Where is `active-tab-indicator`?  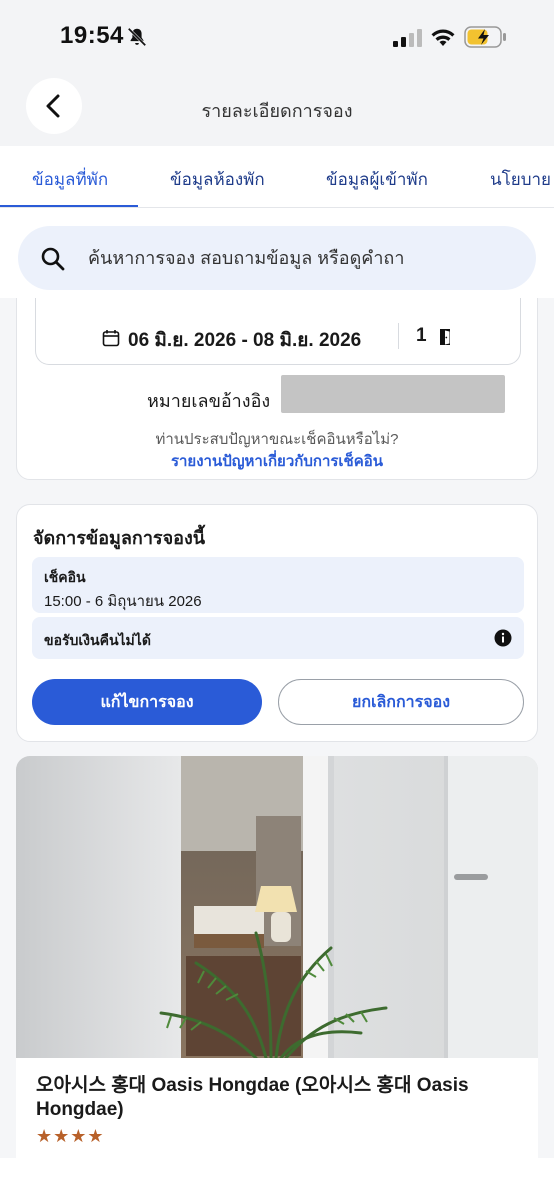
active-tab-indicator is located at coordinates (69, 206).